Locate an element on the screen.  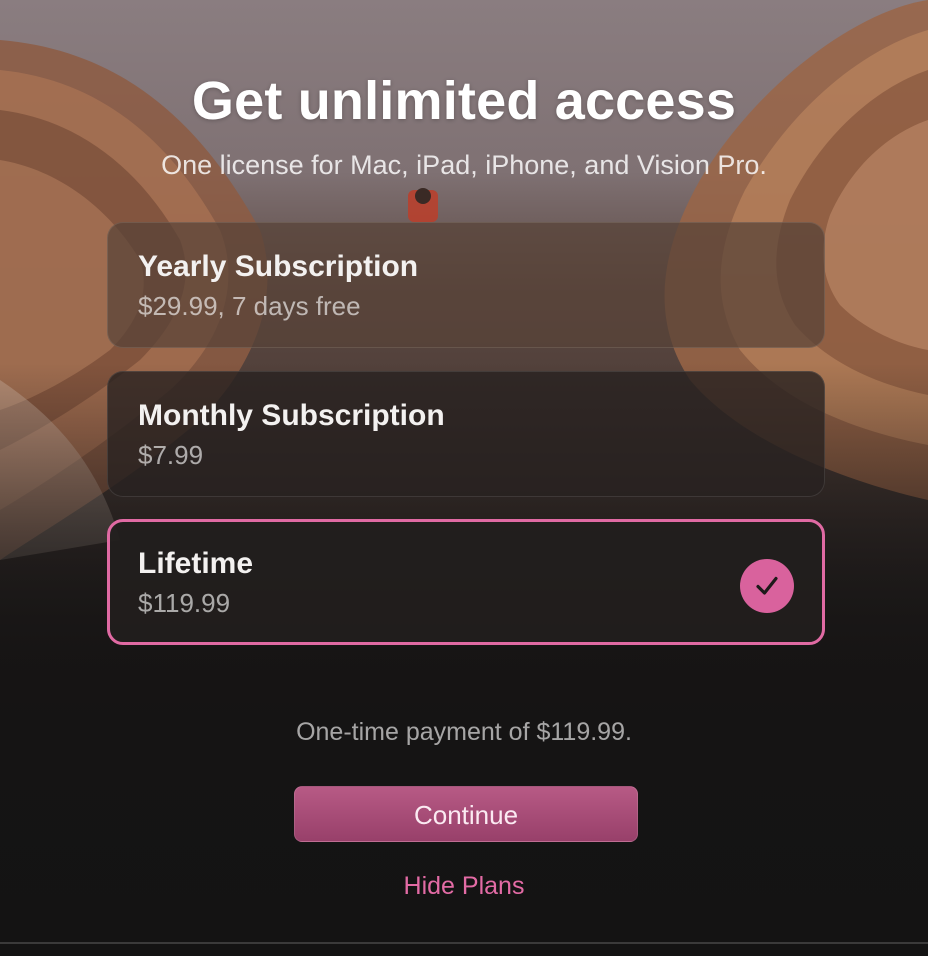
plan-option-lifetime: Lifetime $119.99 is located at coordinates (466, 582).